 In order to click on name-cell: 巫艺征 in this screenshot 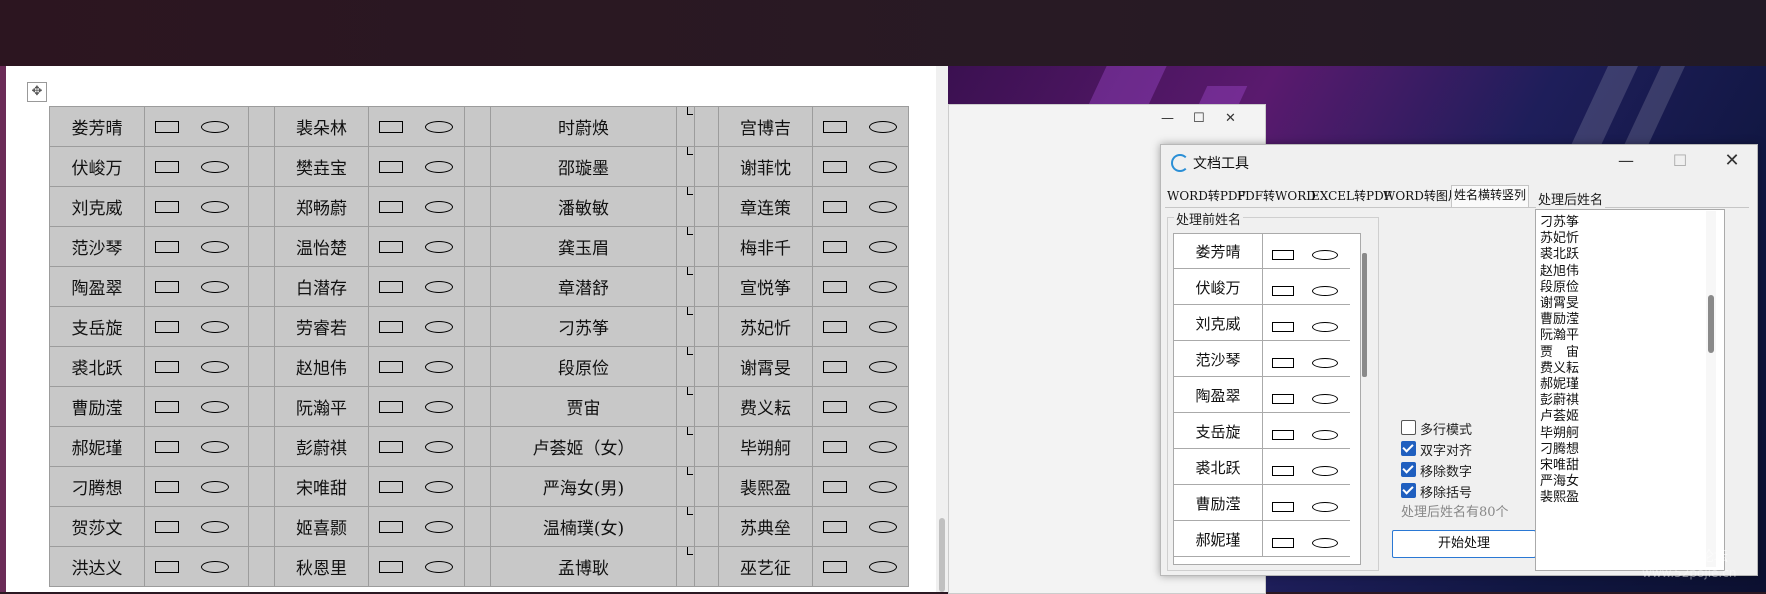, I will do `click(765, 566)`.